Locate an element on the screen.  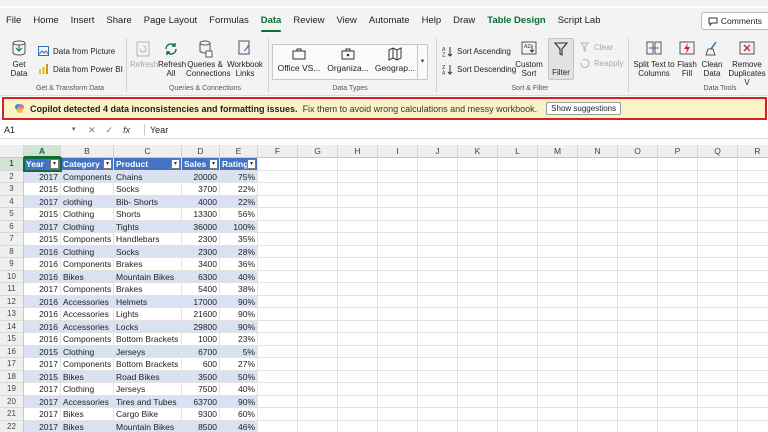
workbook-links-button: Workbook Links is located at coordinates (245, 59).